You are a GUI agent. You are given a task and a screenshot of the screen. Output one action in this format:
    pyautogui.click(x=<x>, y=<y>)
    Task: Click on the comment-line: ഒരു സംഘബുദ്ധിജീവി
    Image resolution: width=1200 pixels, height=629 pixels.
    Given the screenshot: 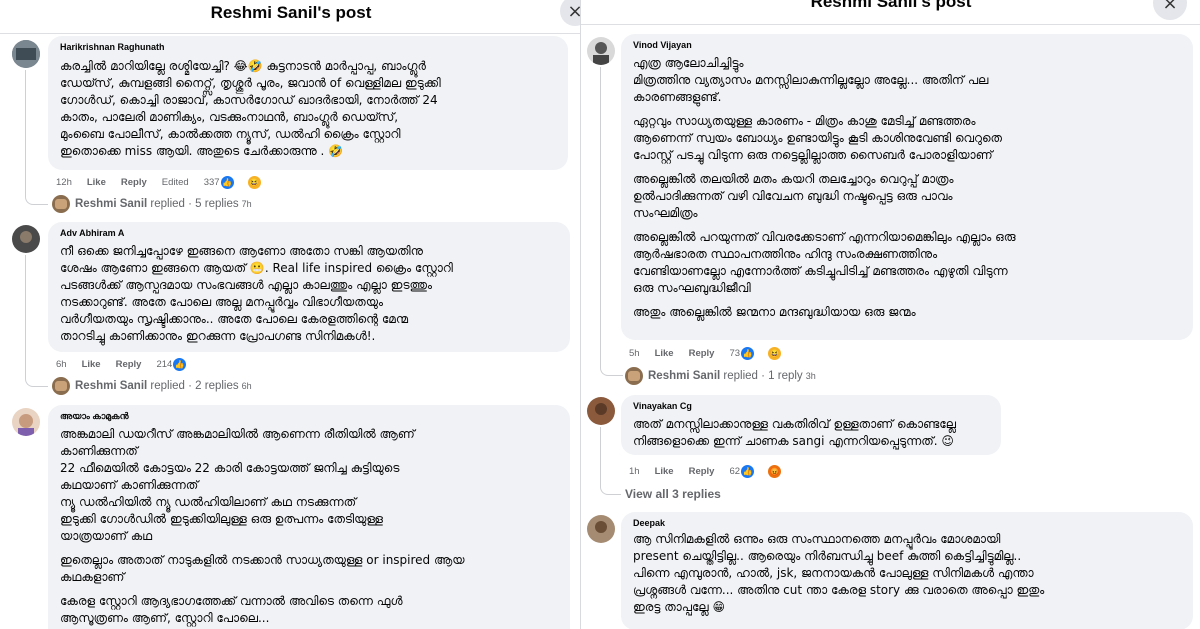 What is the action you would take?
    pyautogui.click(x=692, y=288)
    